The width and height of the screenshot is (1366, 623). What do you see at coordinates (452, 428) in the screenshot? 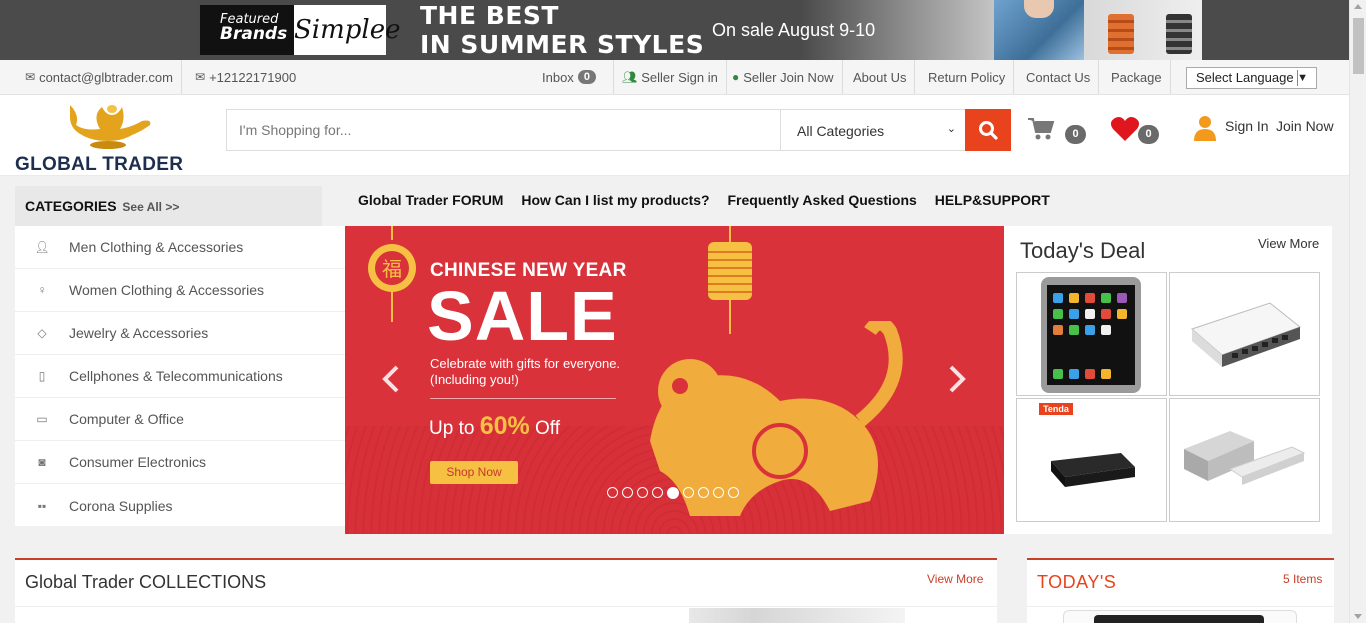
I see `discount-prefix: Up to` at bounding box center [452, 428].